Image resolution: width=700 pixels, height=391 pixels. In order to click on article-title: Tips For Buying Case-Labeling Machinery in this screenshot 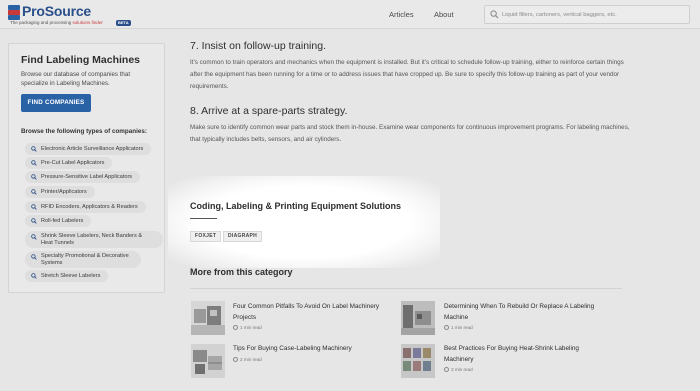, I will do `click(313, 349)`.